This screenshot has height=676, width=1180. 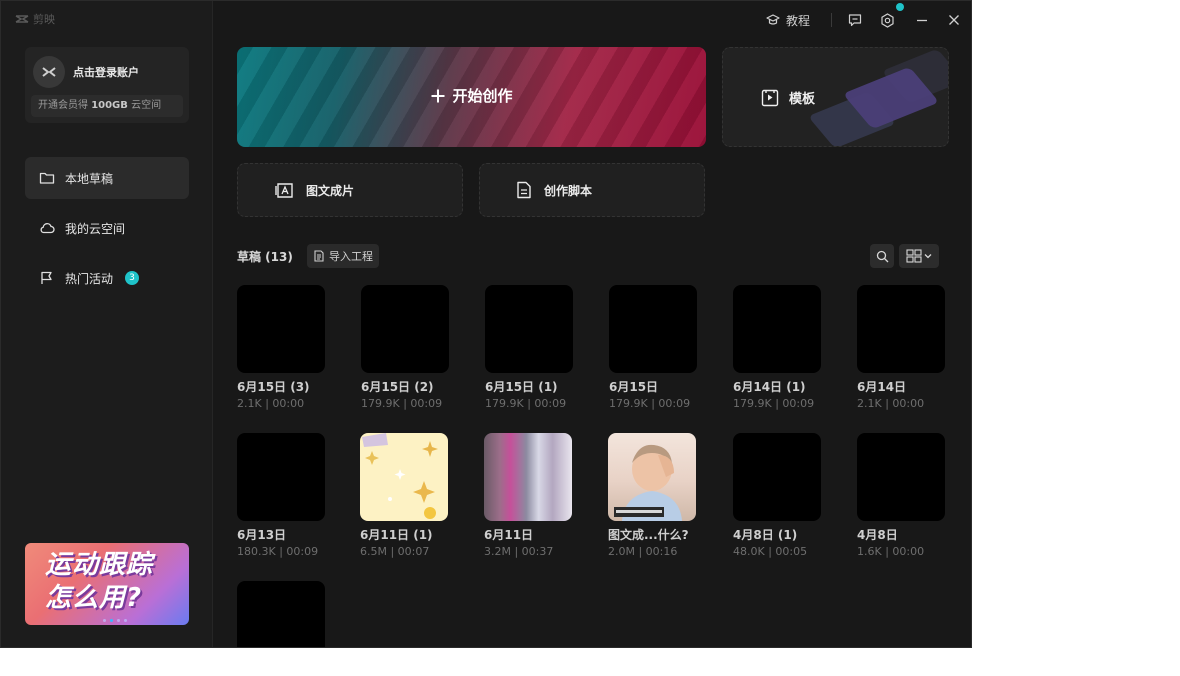 What do you see at coordinates (273, 387) in the screenshot?
I see `draft-name: 6月15日 (3)` at bounding box center [273, 387].